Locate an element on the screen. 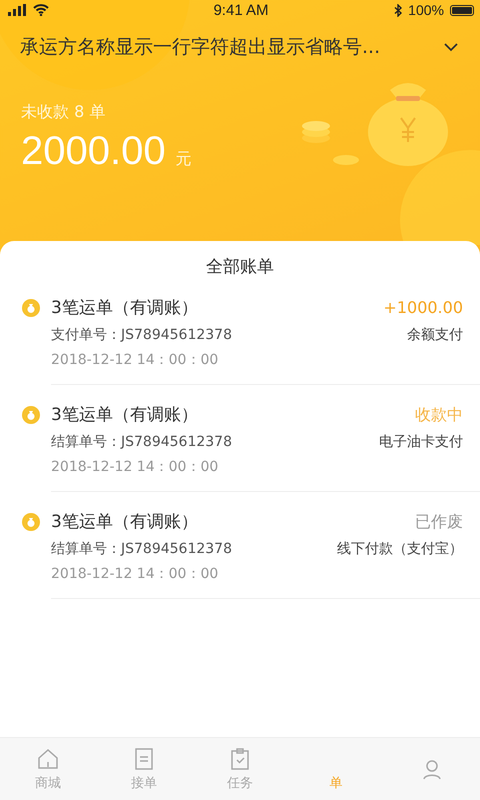 Image resolution: width=480 pixels, height=800 pixels. signal-icon is located at coordinates (18, 10).